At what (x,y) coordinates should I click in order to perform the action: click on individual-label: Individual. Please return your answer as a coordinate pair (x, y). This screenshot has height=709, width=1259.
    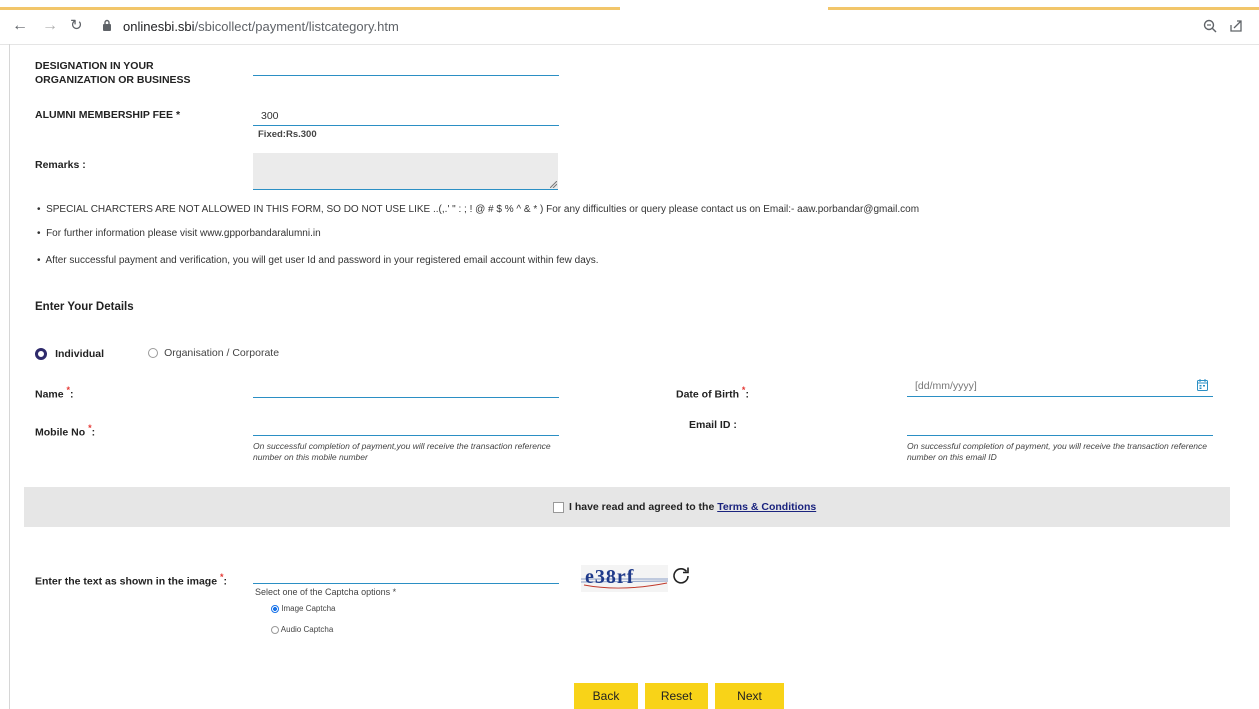
    Looking at the image, I should click on (80, 354).